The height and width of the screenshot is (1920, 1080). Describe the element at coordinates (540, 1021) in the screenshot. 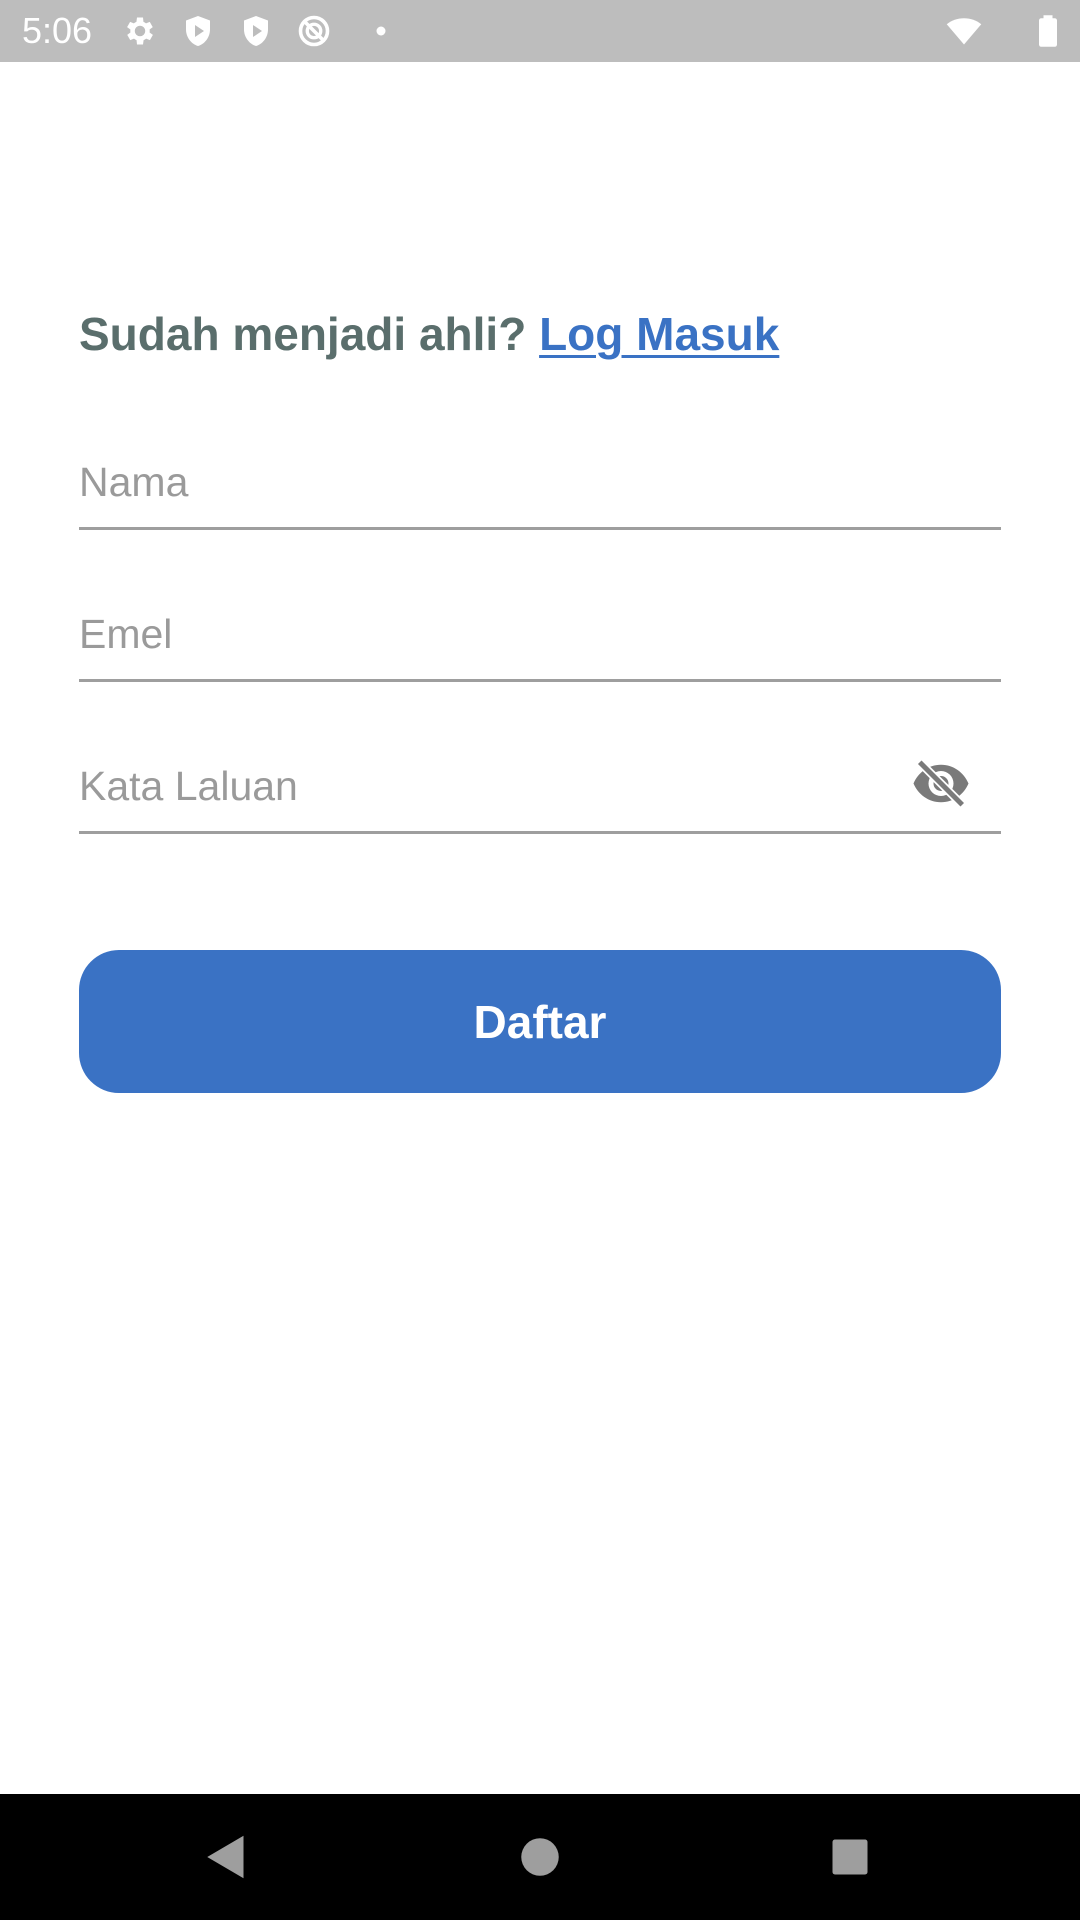

I see `register-button: Daftar` at that location.